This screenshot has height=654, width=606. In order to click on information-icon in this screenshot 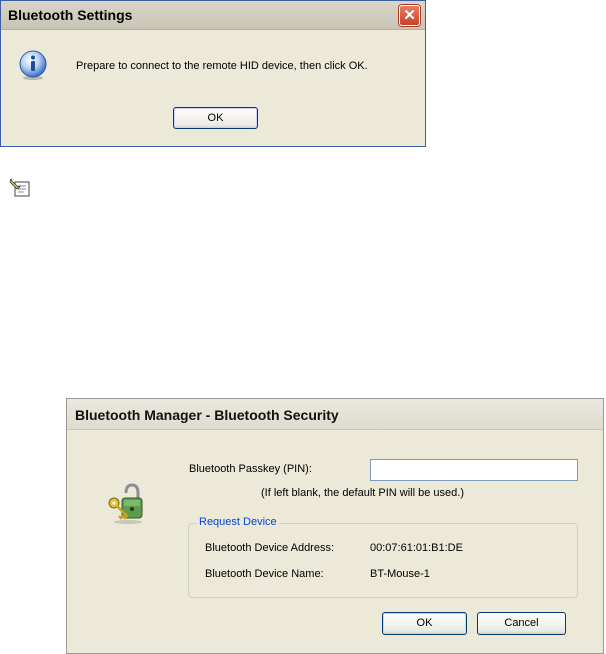, I will do `click(33, 65)`.